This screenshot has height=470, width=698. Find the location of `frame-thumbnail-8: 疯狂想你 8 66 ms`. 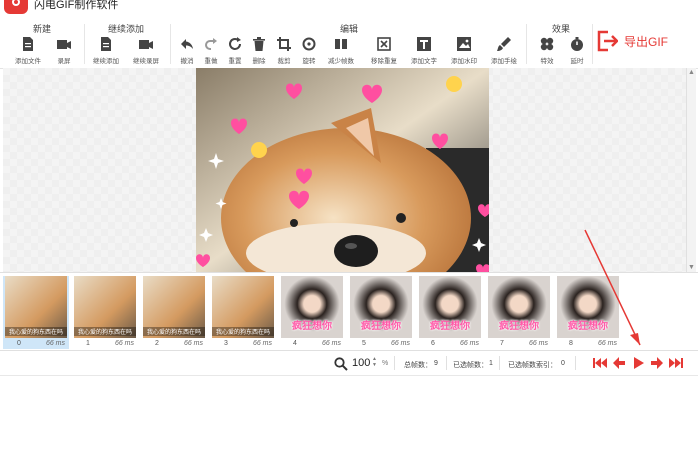

frame-thumbnail-8: 疯狂想你 8 66 ms is located at coordinates (588, 312).